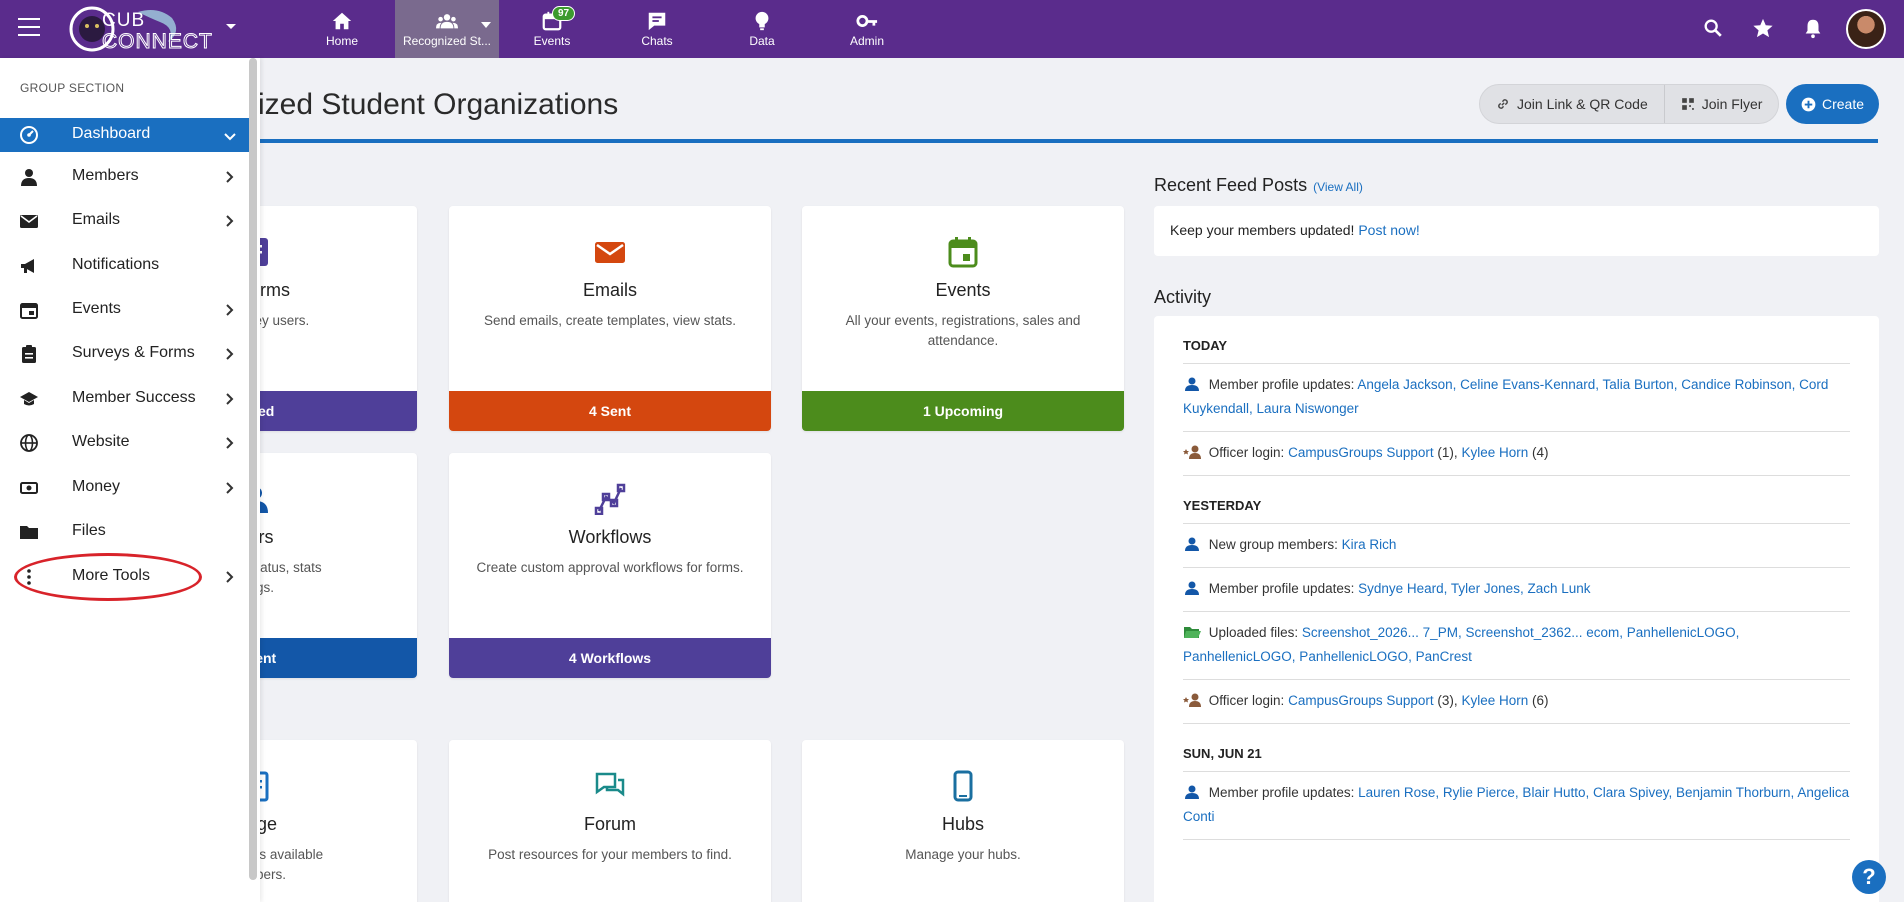 The image size is (1904, 902). What do you see at coordinates (963, 786) in the screenshot?
I see `mobile-icon` at bounding box center [963, 786].